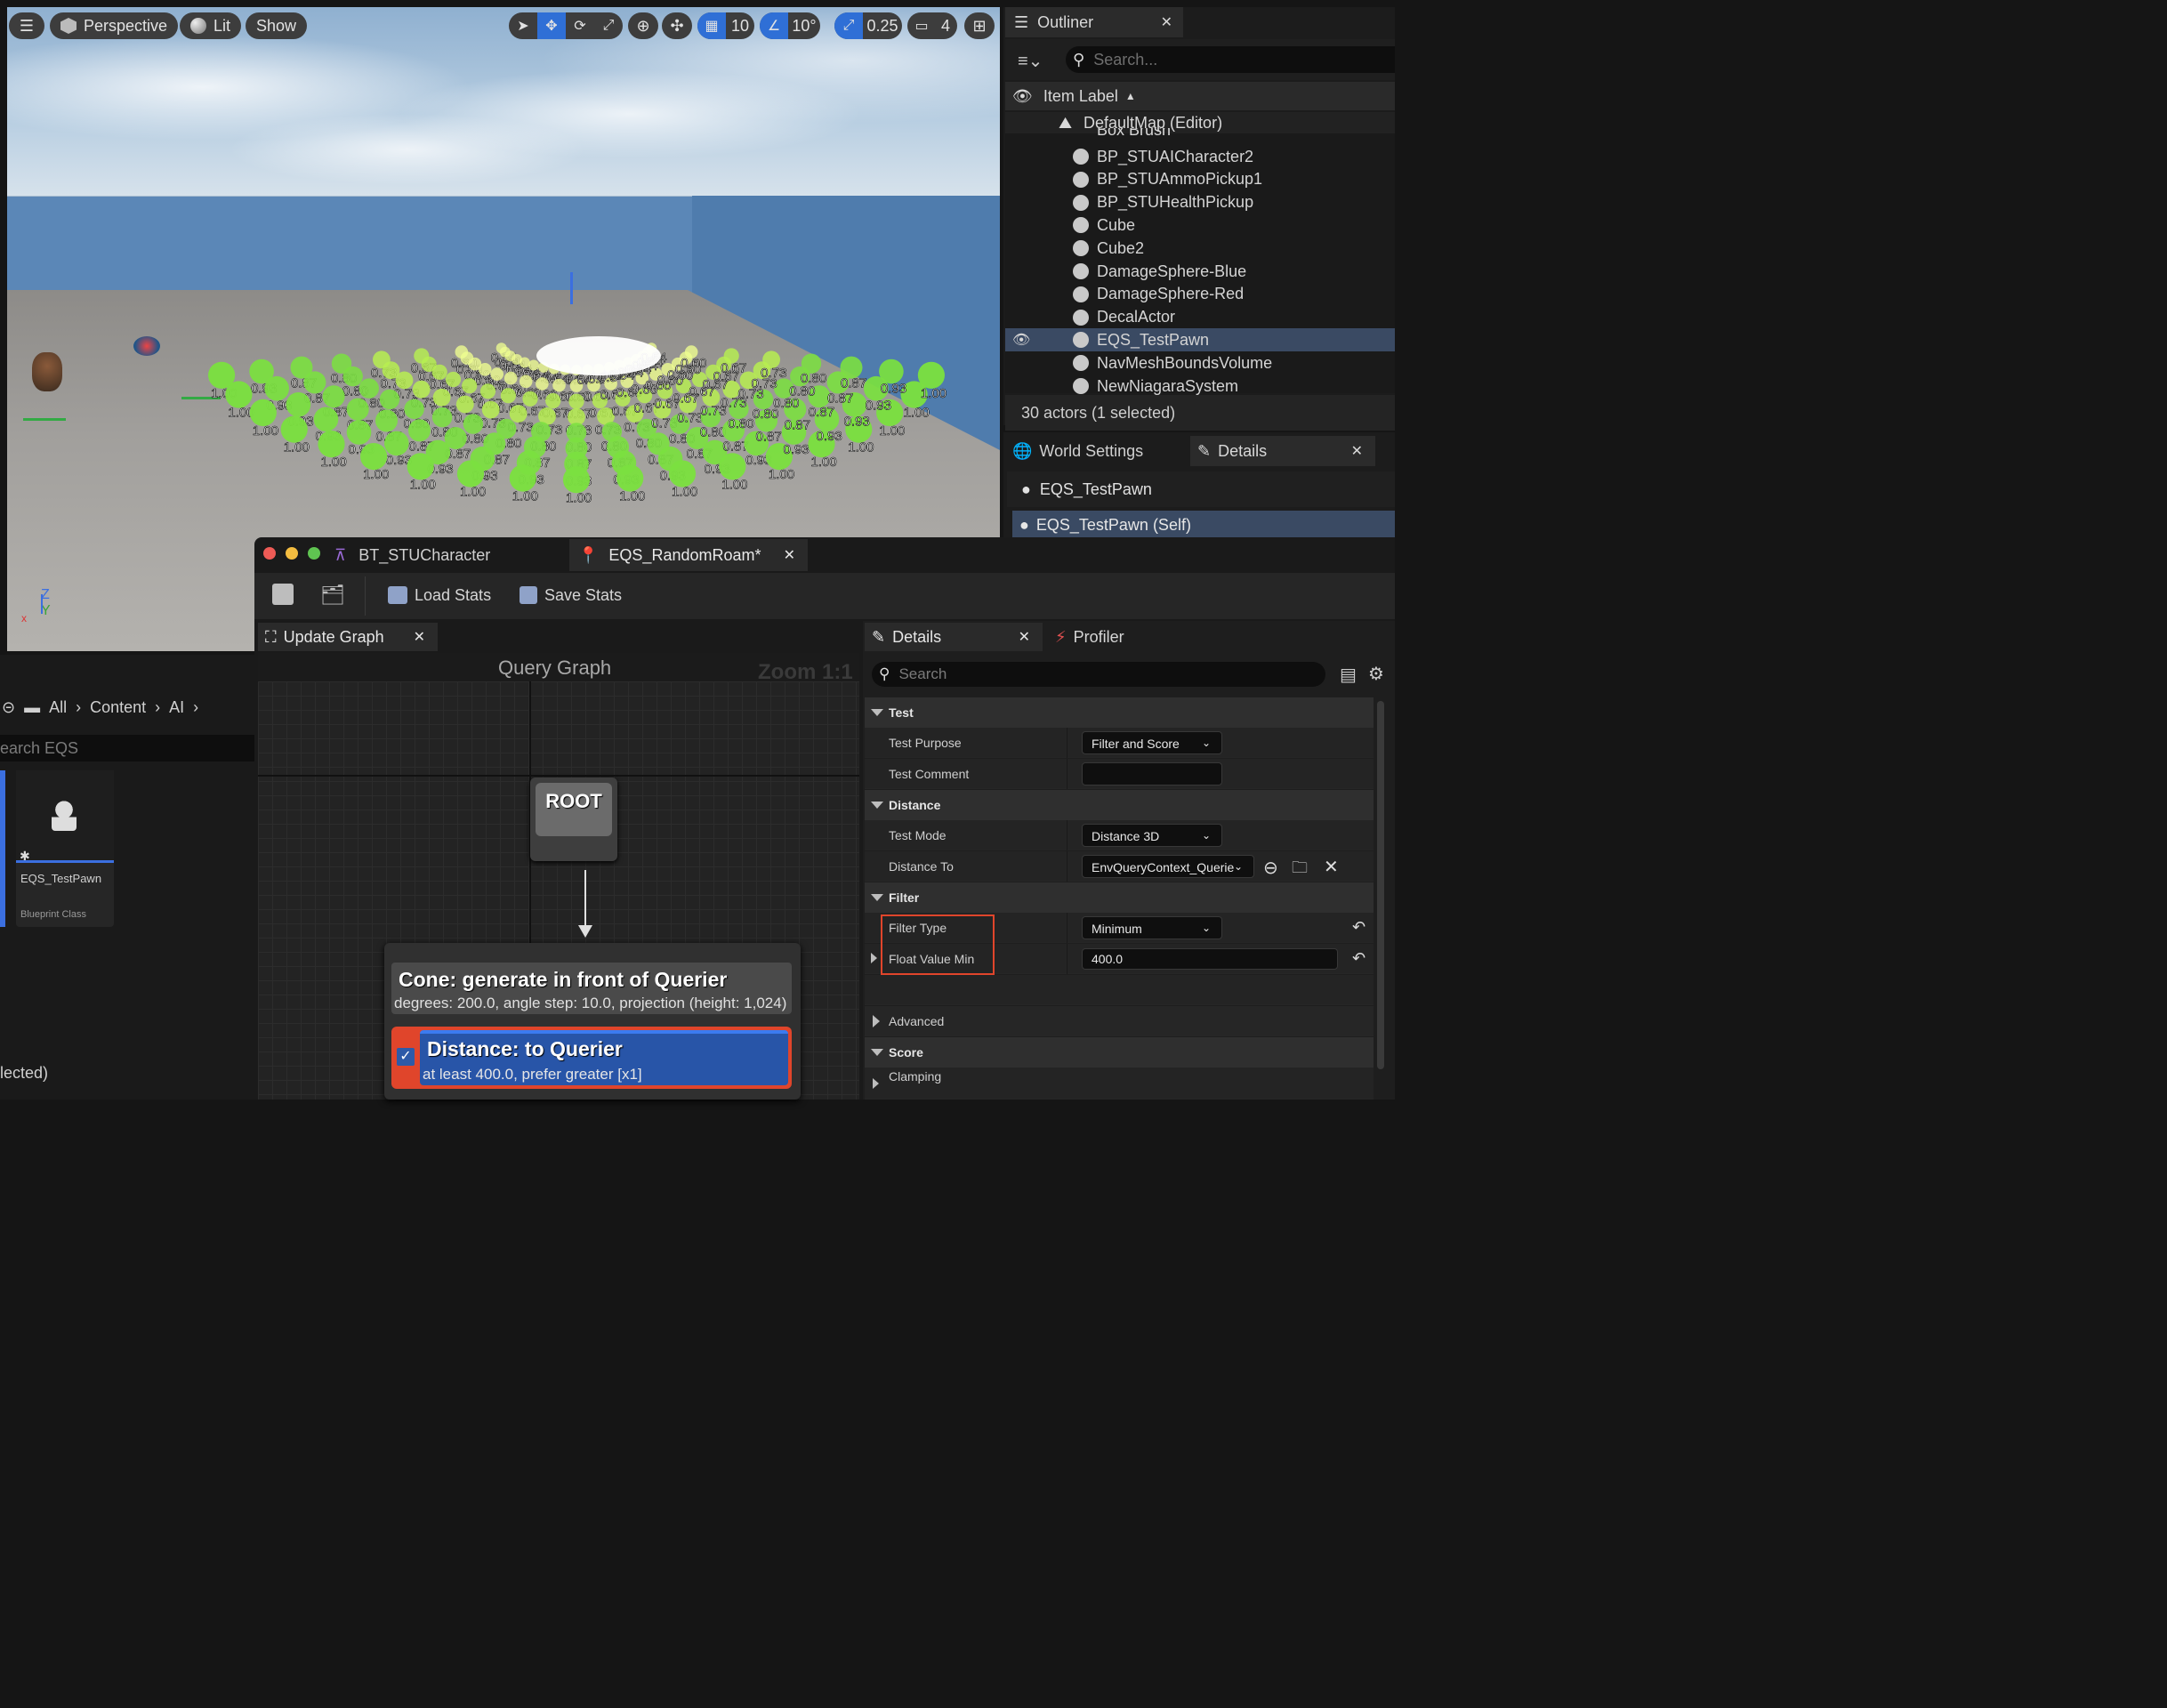 The image size is (2167, 1708). I want to click on test-enabled-checkbox: ✓, so click(406, 1057).